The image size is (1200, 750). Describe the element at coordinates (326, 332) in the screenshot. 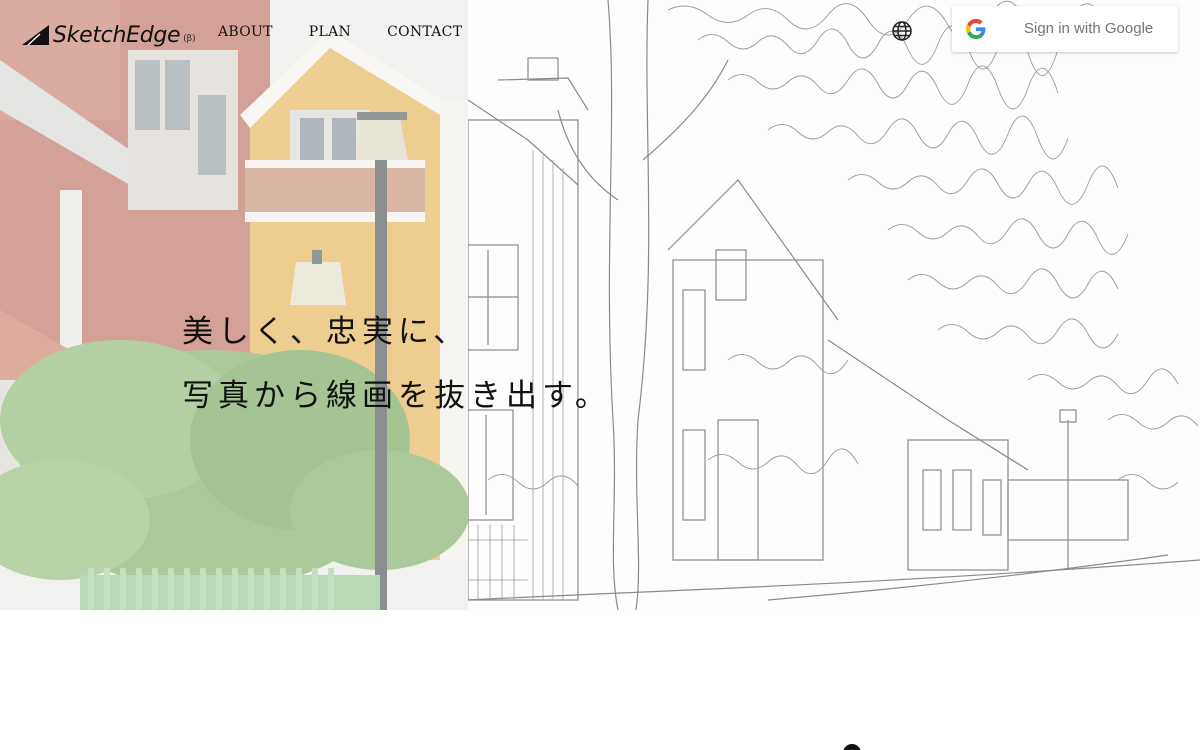

I see `hero-headline-line1: 美しく、忠実に、` at that location.